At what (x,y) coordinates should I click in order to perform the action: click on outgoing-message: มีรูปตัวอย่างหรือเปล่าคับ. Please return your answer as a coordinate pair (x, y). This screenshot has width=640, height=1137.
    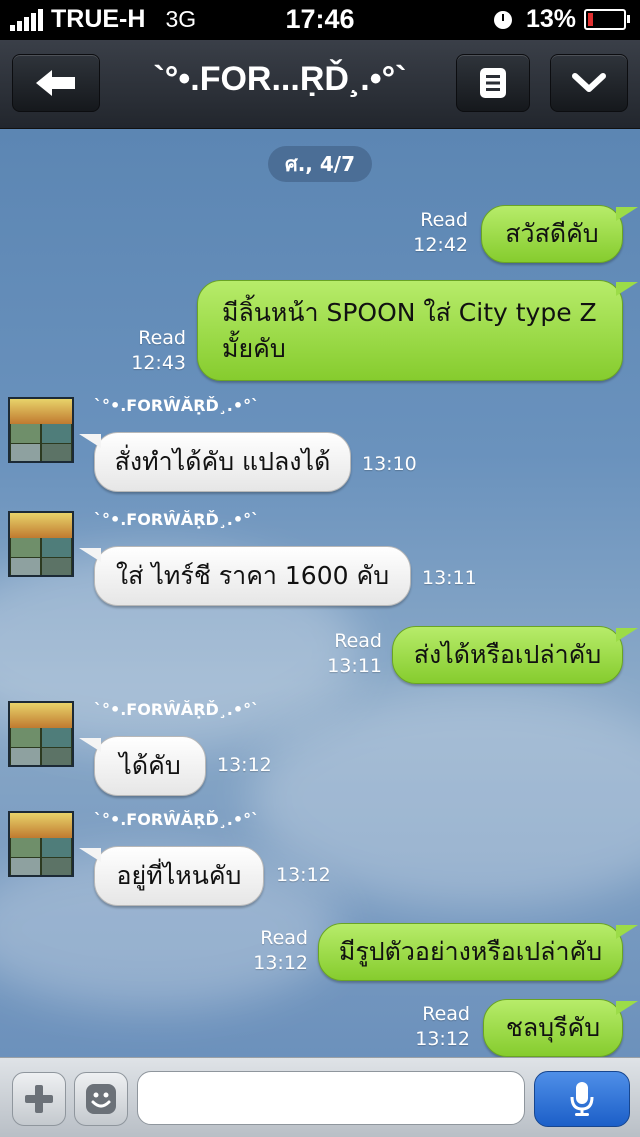
    Looking at the image, I should click on (470, 952).